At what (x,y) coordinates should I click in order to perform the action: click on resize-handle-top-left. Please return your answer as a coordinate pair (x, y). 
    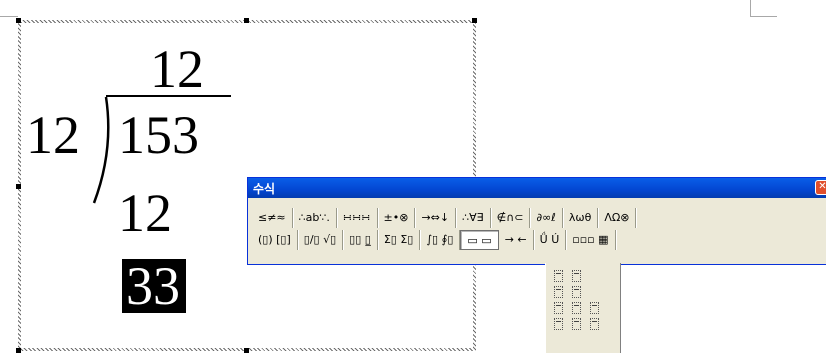
    Looking at the image, I should click on (18, 20).